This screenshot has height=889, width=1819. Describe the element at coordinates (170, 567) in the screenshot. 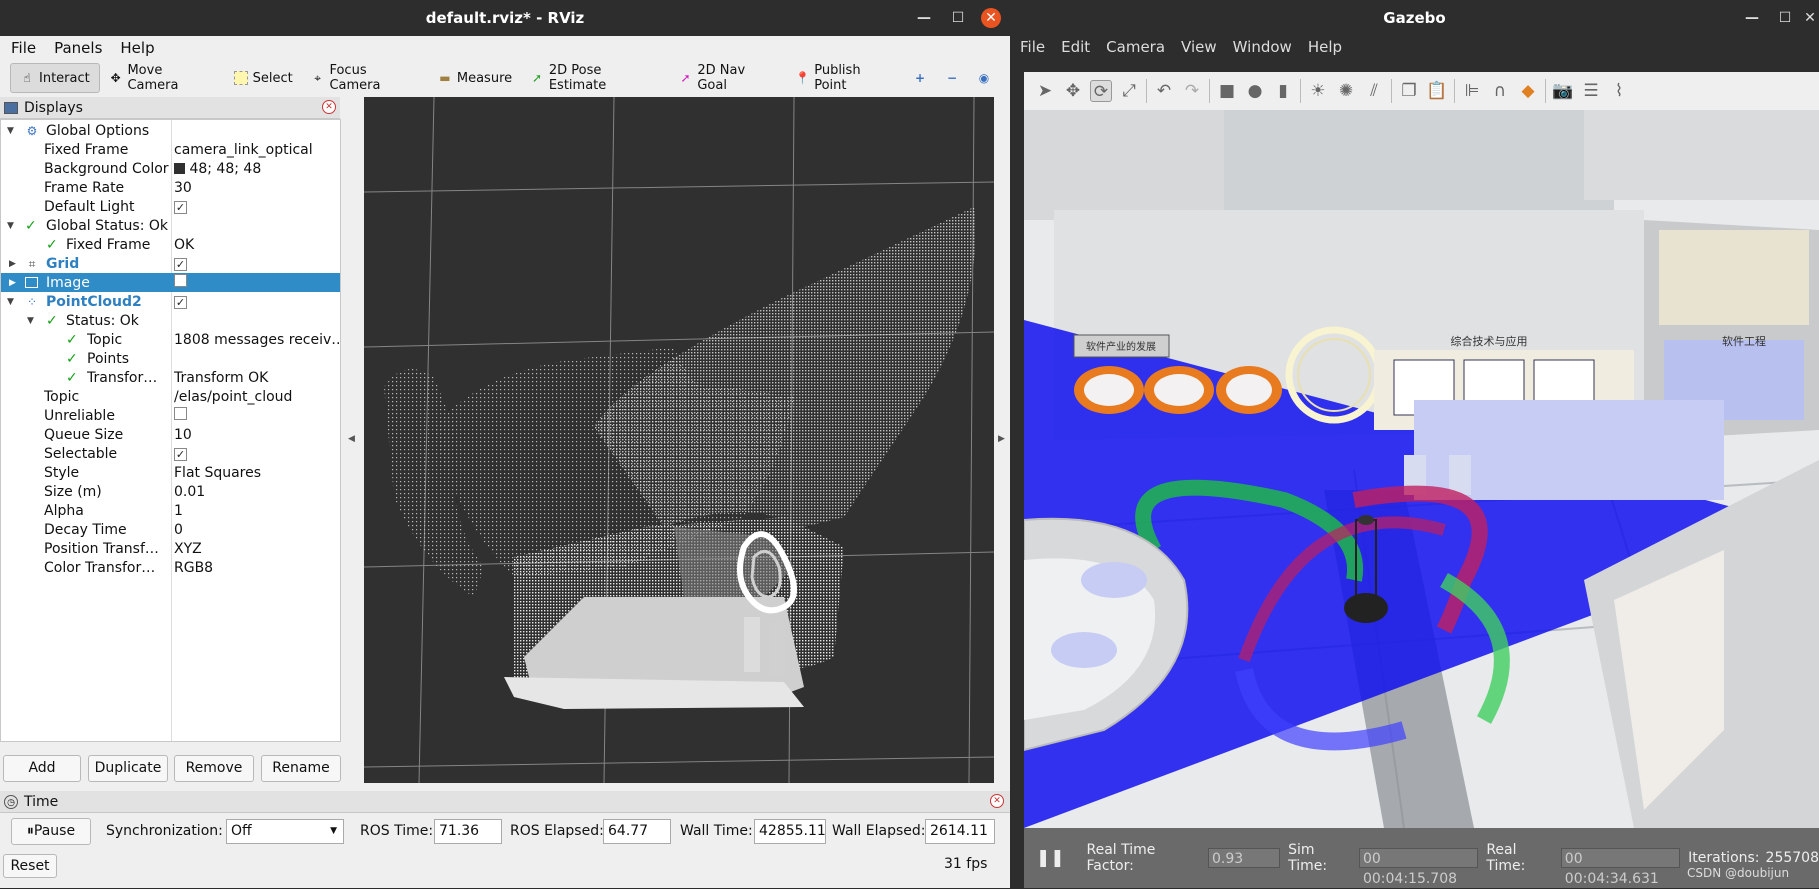

I see `tree-row-color-transformer: Color Transfor… RGB8` at that location.